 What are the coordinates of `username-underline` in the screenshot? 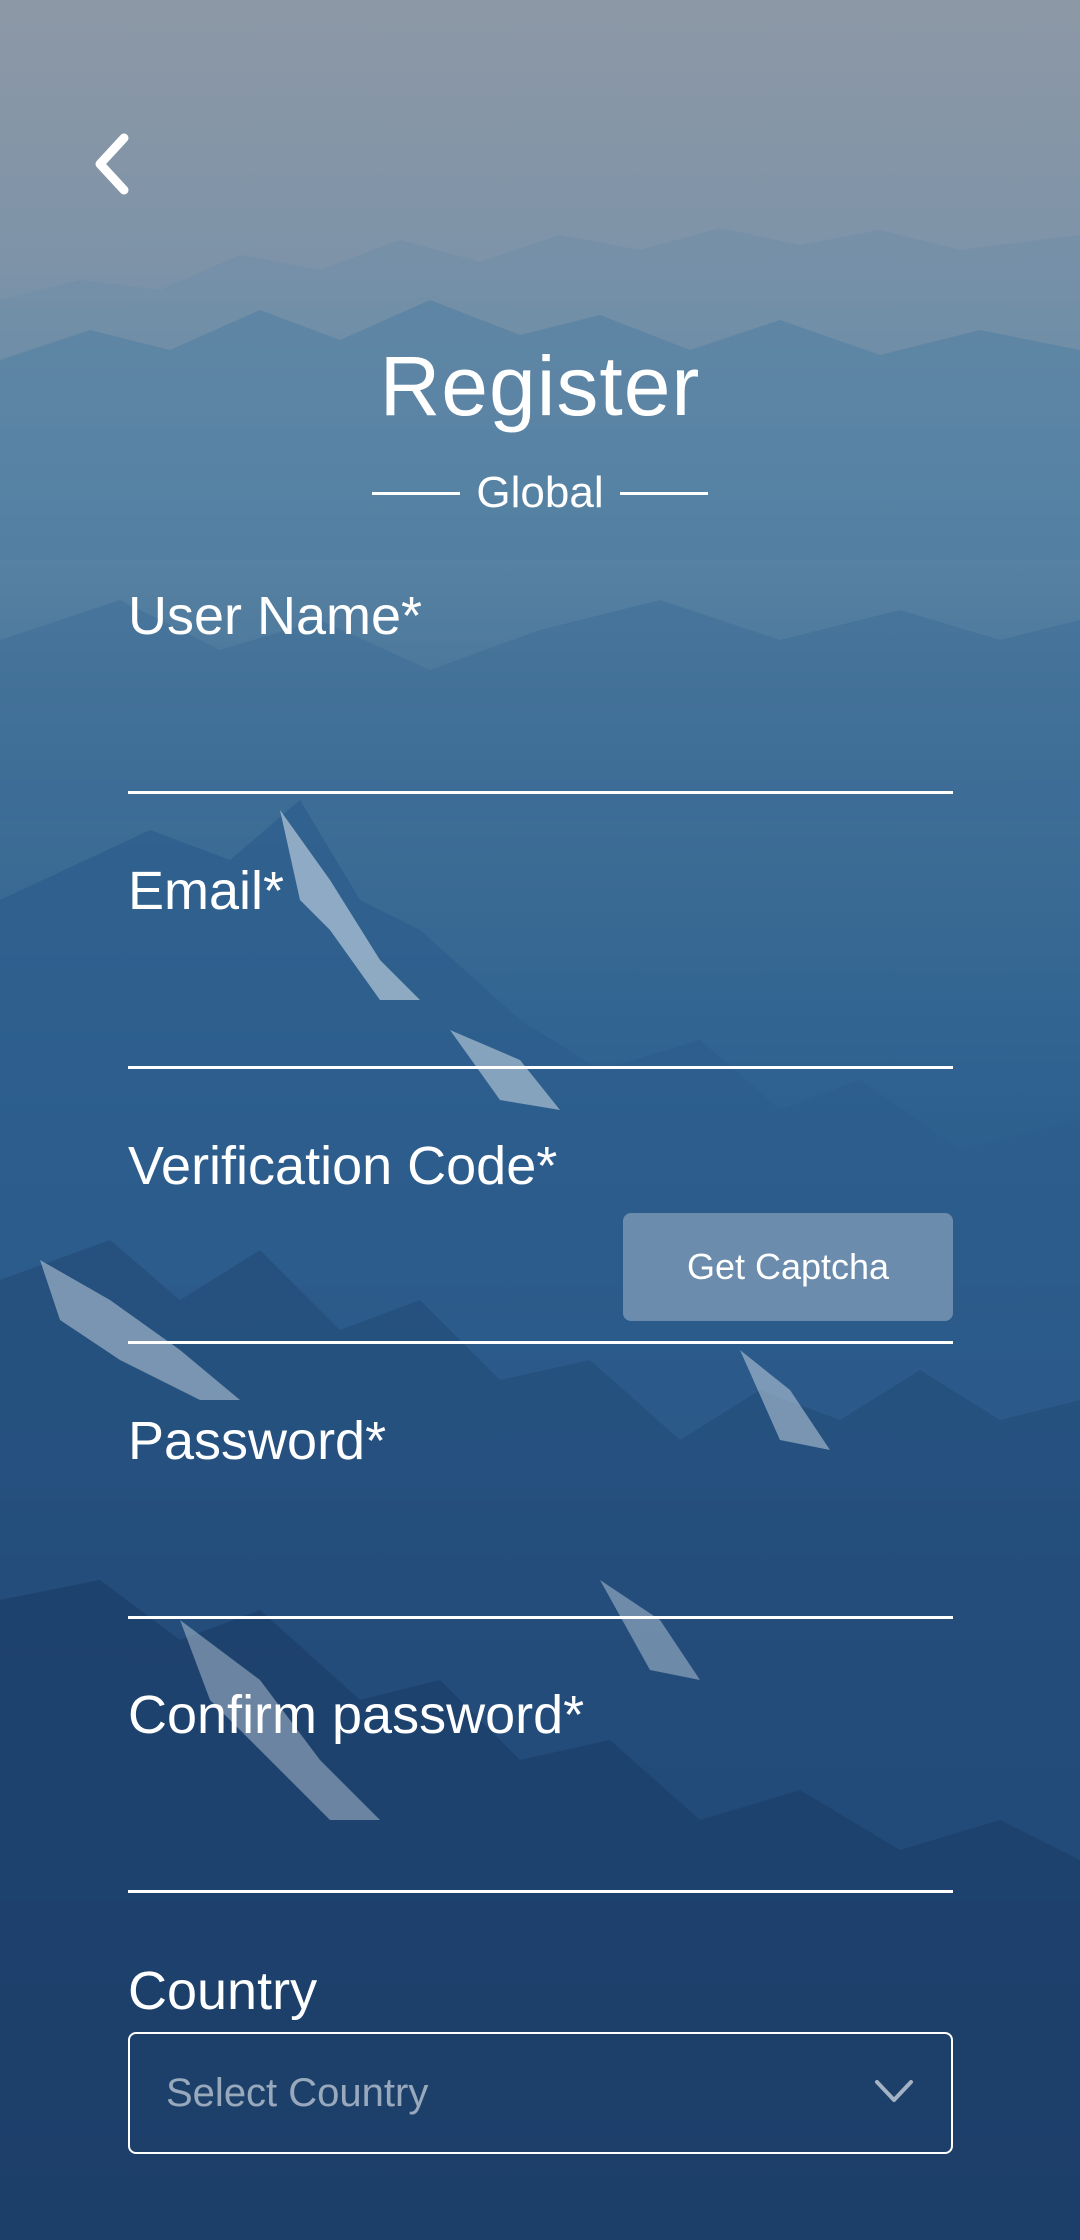 It's located at (540, 792).